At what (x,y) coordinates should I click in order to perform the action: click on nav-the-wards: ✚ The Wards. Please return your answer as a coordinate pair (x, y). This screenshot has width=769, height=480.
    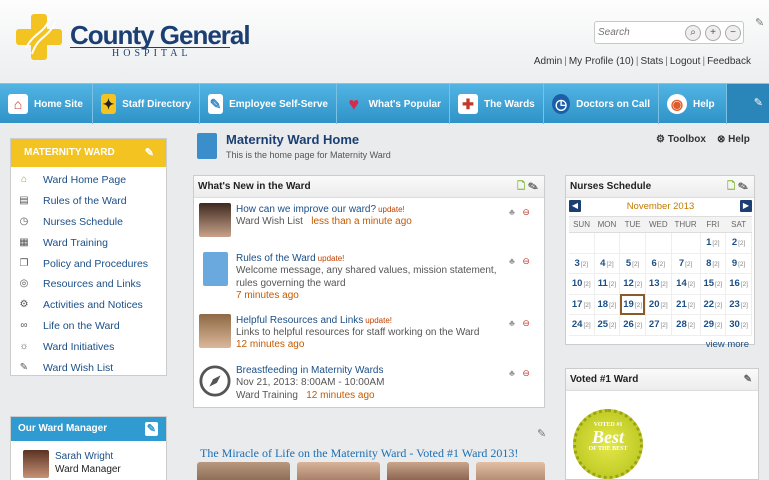
    Looking at the image, I should click on (497, 104).